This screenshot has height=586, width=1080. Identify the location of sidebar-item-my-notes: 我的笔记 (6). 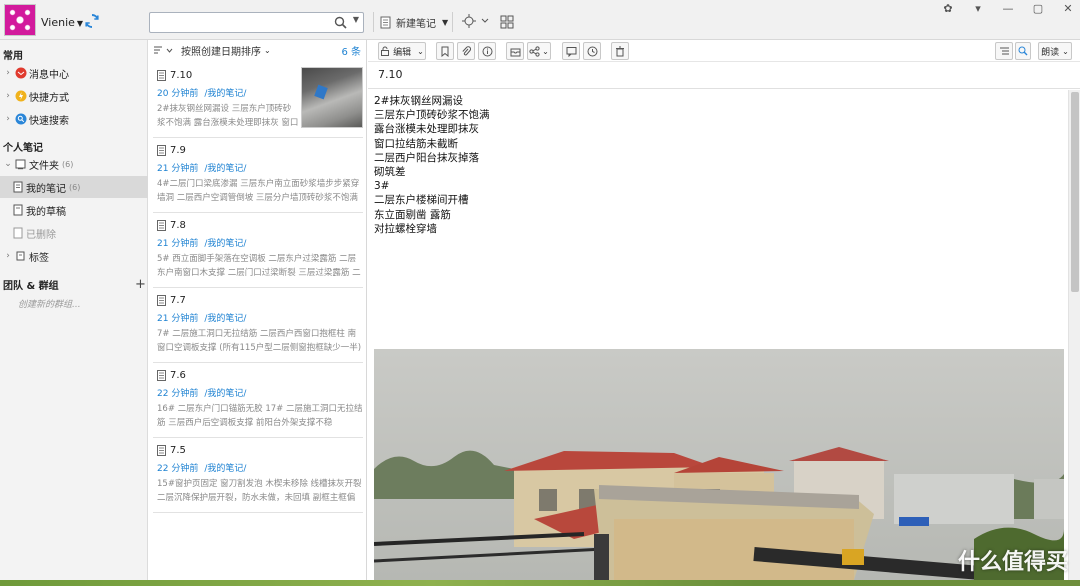
(74, 187).